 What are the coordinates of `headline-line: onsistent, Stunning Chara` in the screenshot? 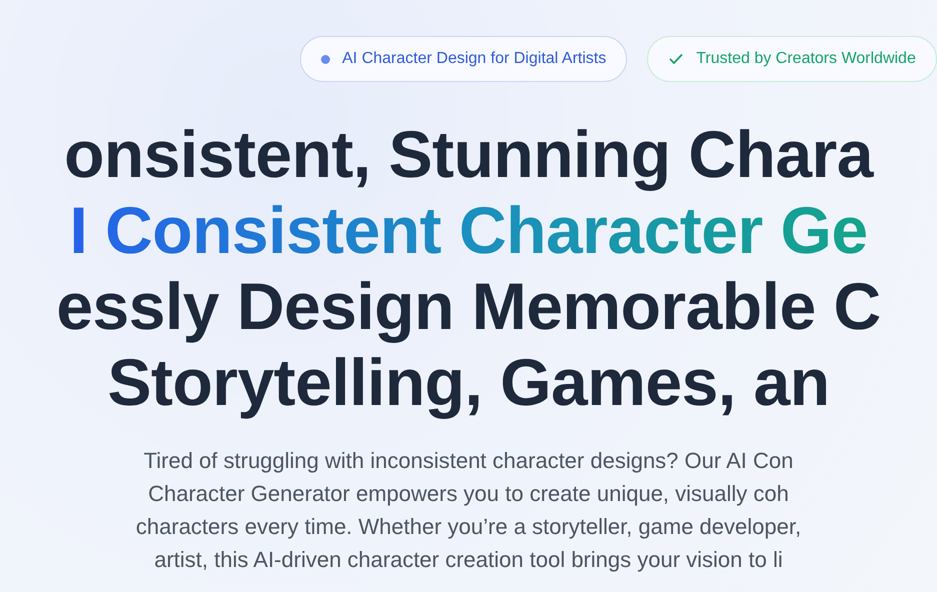 It's located at (468, 154).